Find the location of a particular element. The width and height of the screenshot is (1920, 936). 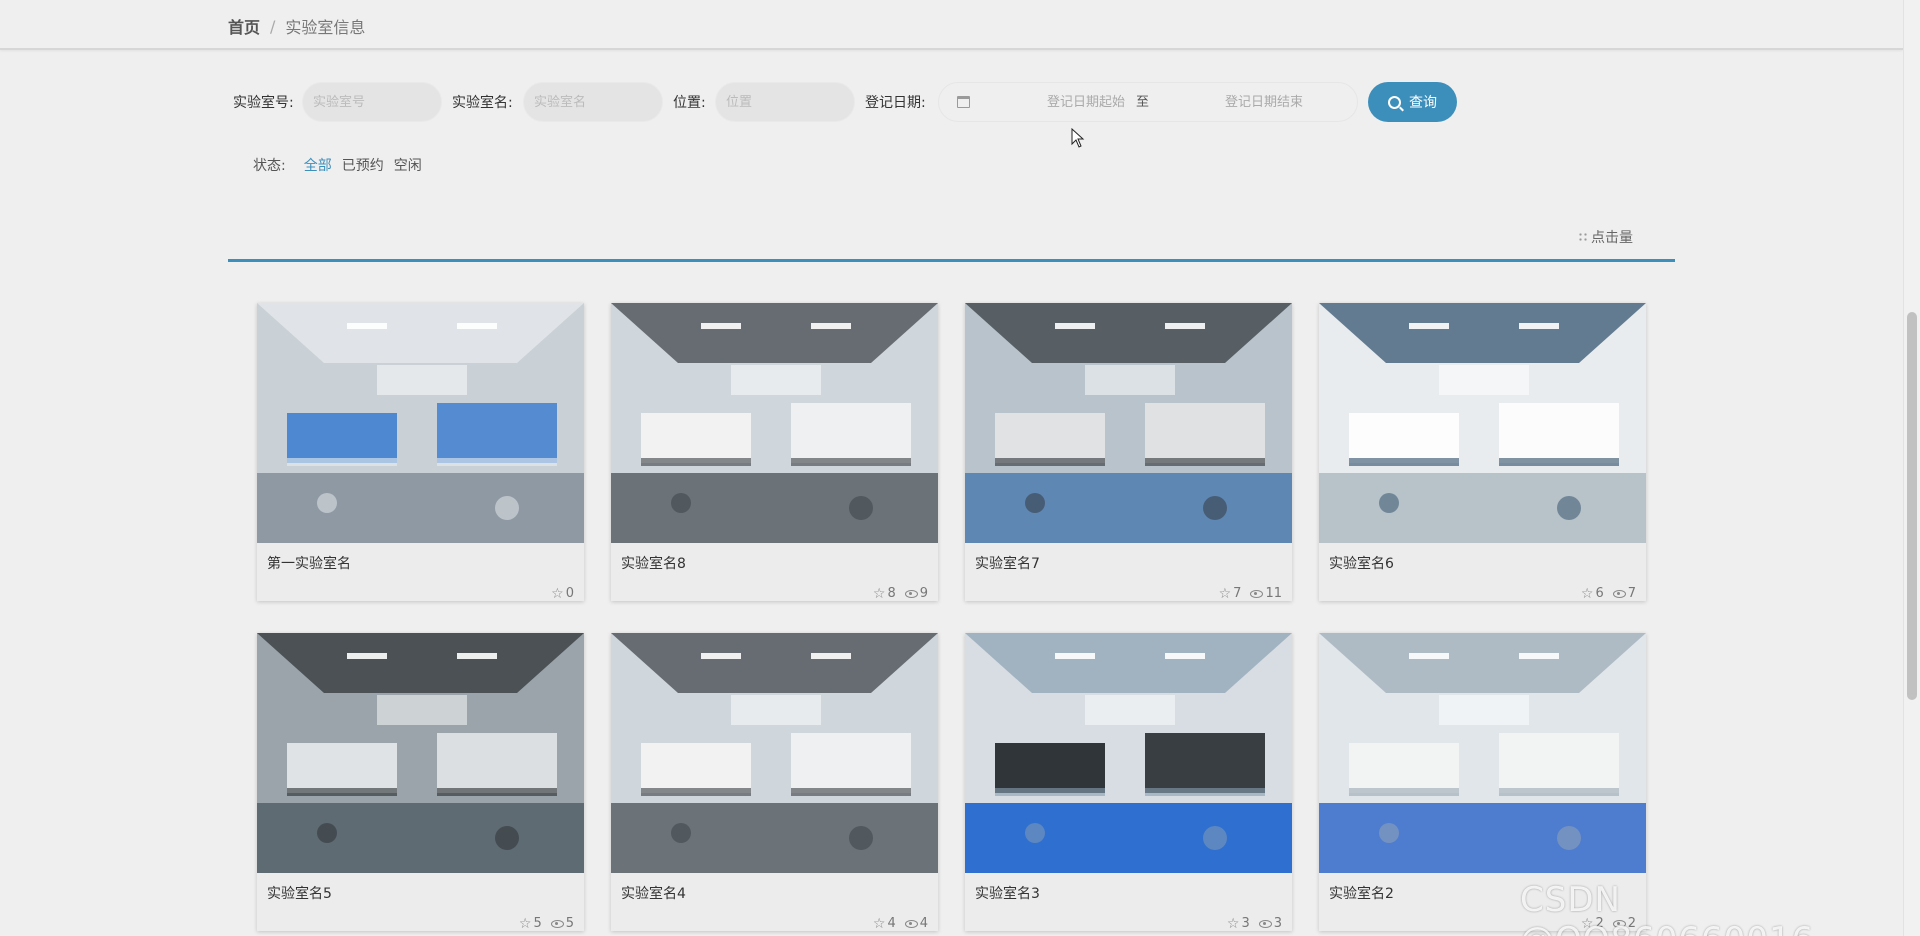

view-count-value: 5 is located at coordinates (569, 923).